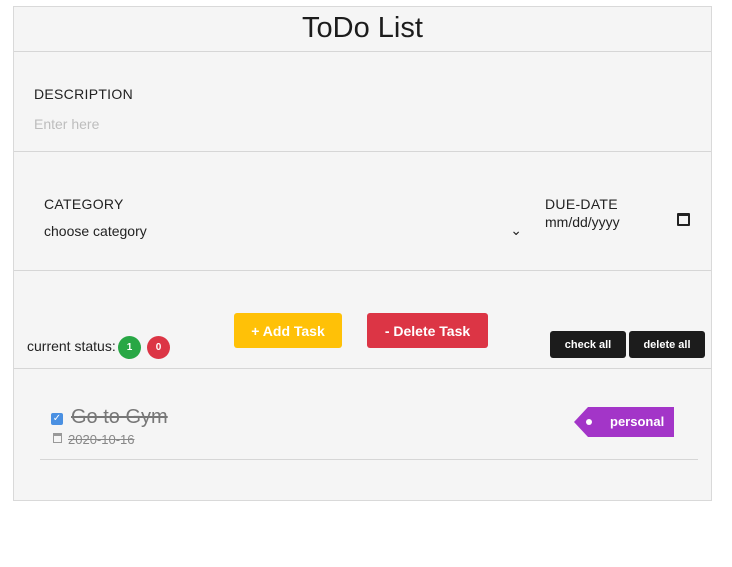  I want to click on add-task-button: + Add Task, so click(288, 330).